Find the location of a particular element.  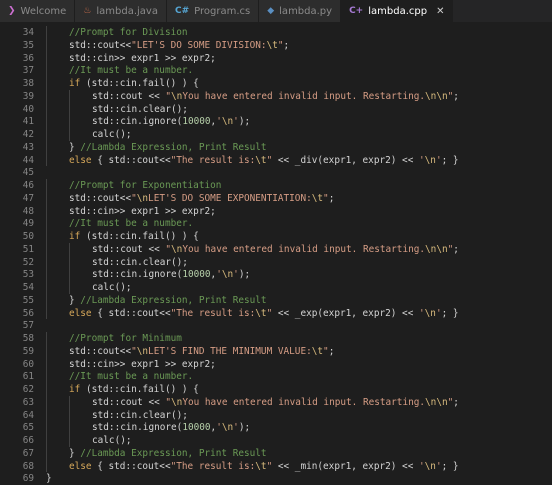

code-token-keyword: if is located at coordinates (75, 389).